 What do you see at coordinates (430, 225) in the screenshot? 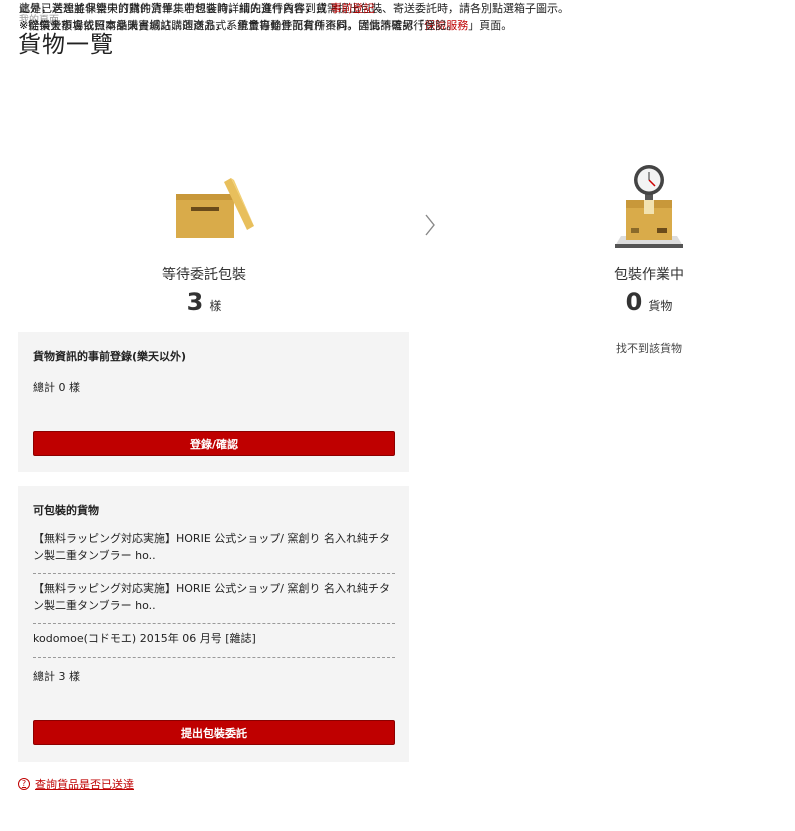
I see `chevron-right-icon` at bounding box center [430, 225].